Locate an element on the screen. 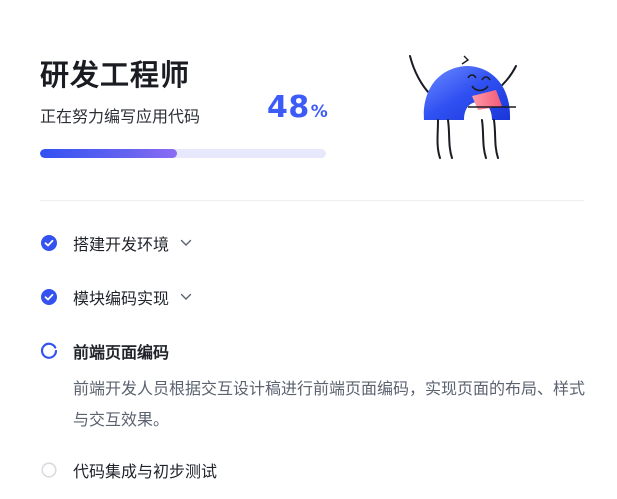 The height and width of the screenshot is (499, 617). step-label: 模块编码实现 is located at coordinates (121, 298).